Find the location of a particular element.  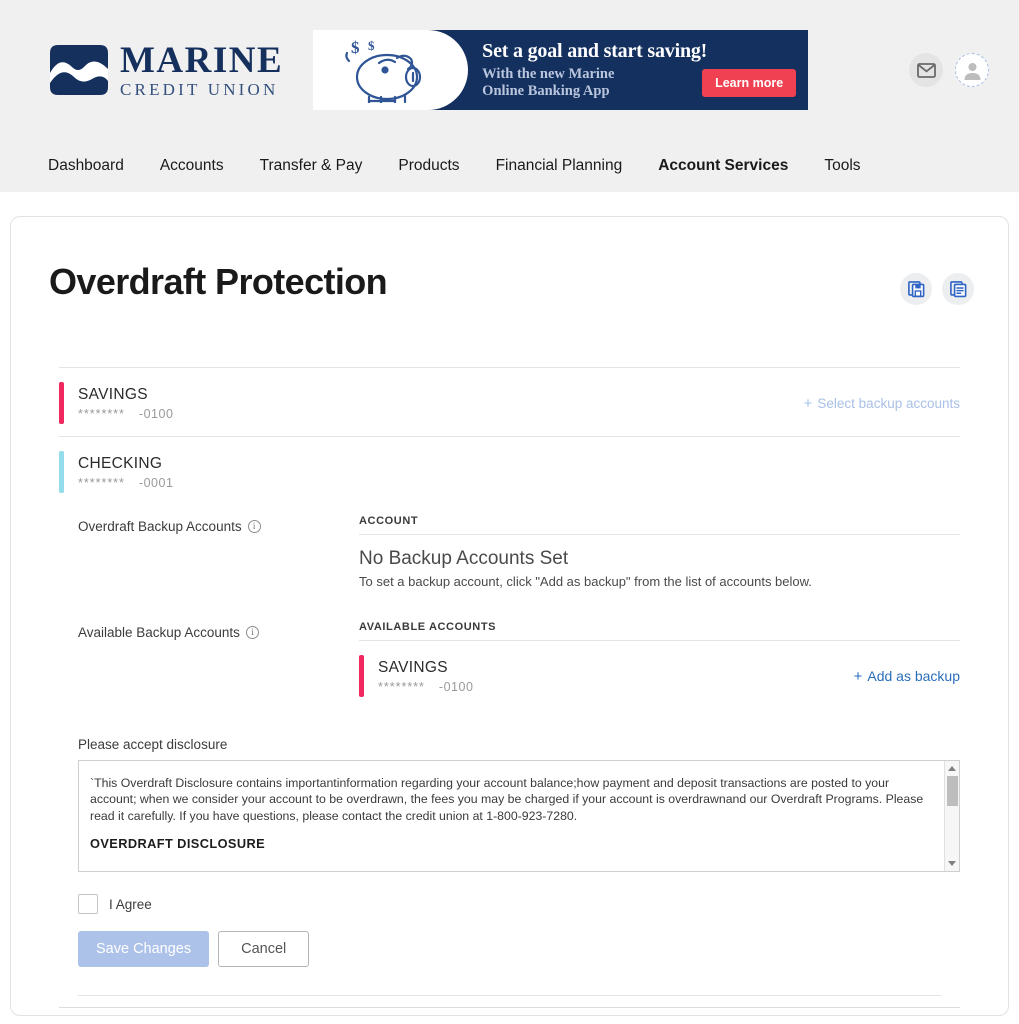

nav-item-transfer-pay: Transfer & Pay is located at coordinates (311, 166).